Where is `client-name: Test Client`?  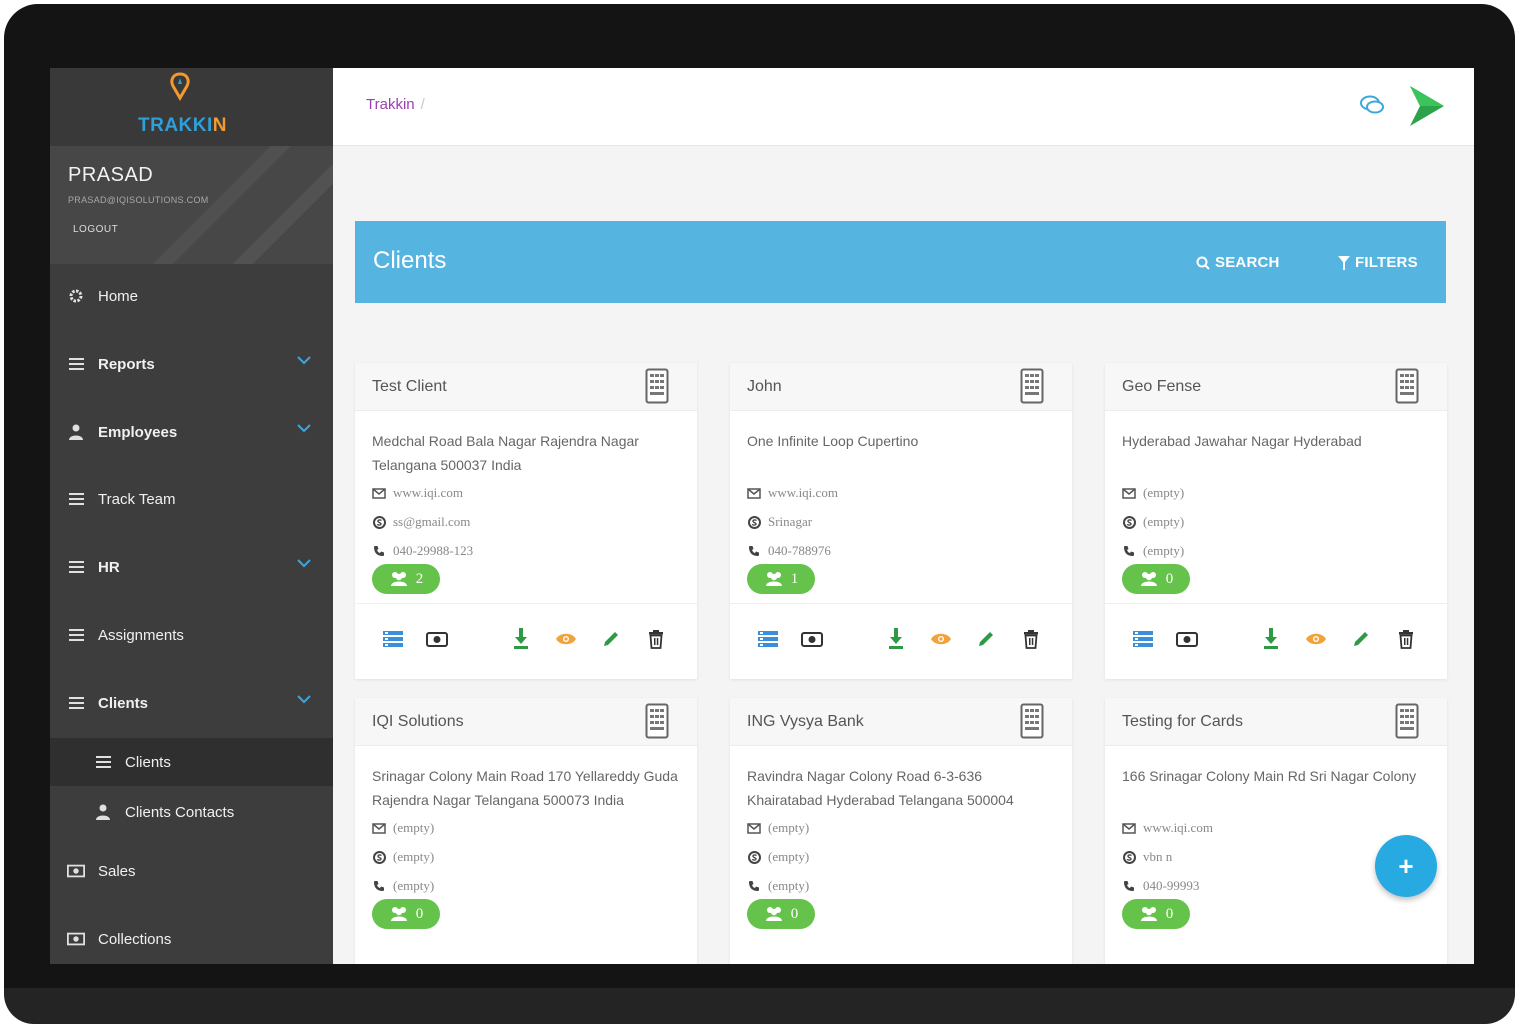 client-name: Test Client is located at coordinates (409, 387).